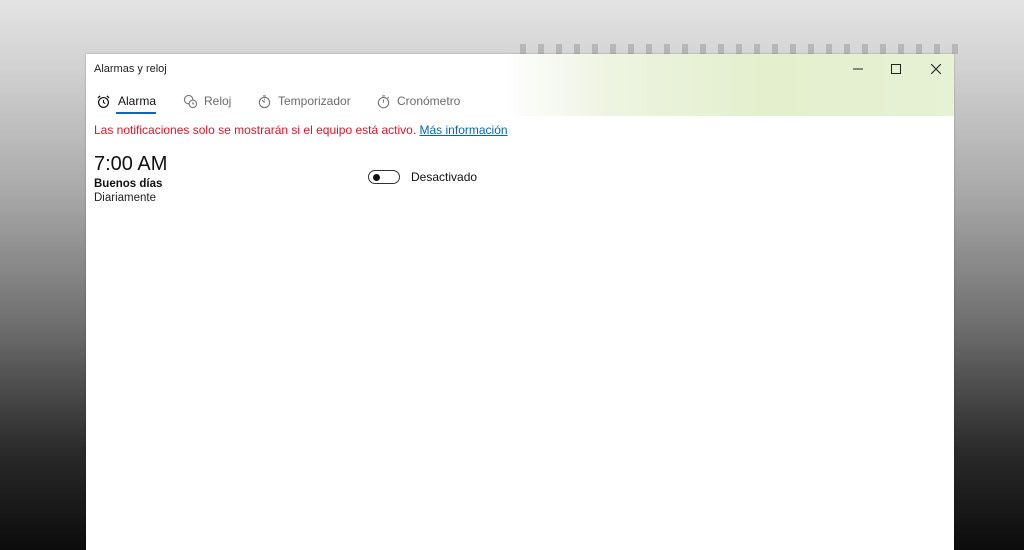 Image resolution: width=1024 pixels, height=550 pixels. What do you see at coordinates (125, 198) in the screenshot?
I see `alarm-repeat: Diariamente` at bounding box center [125, 198].